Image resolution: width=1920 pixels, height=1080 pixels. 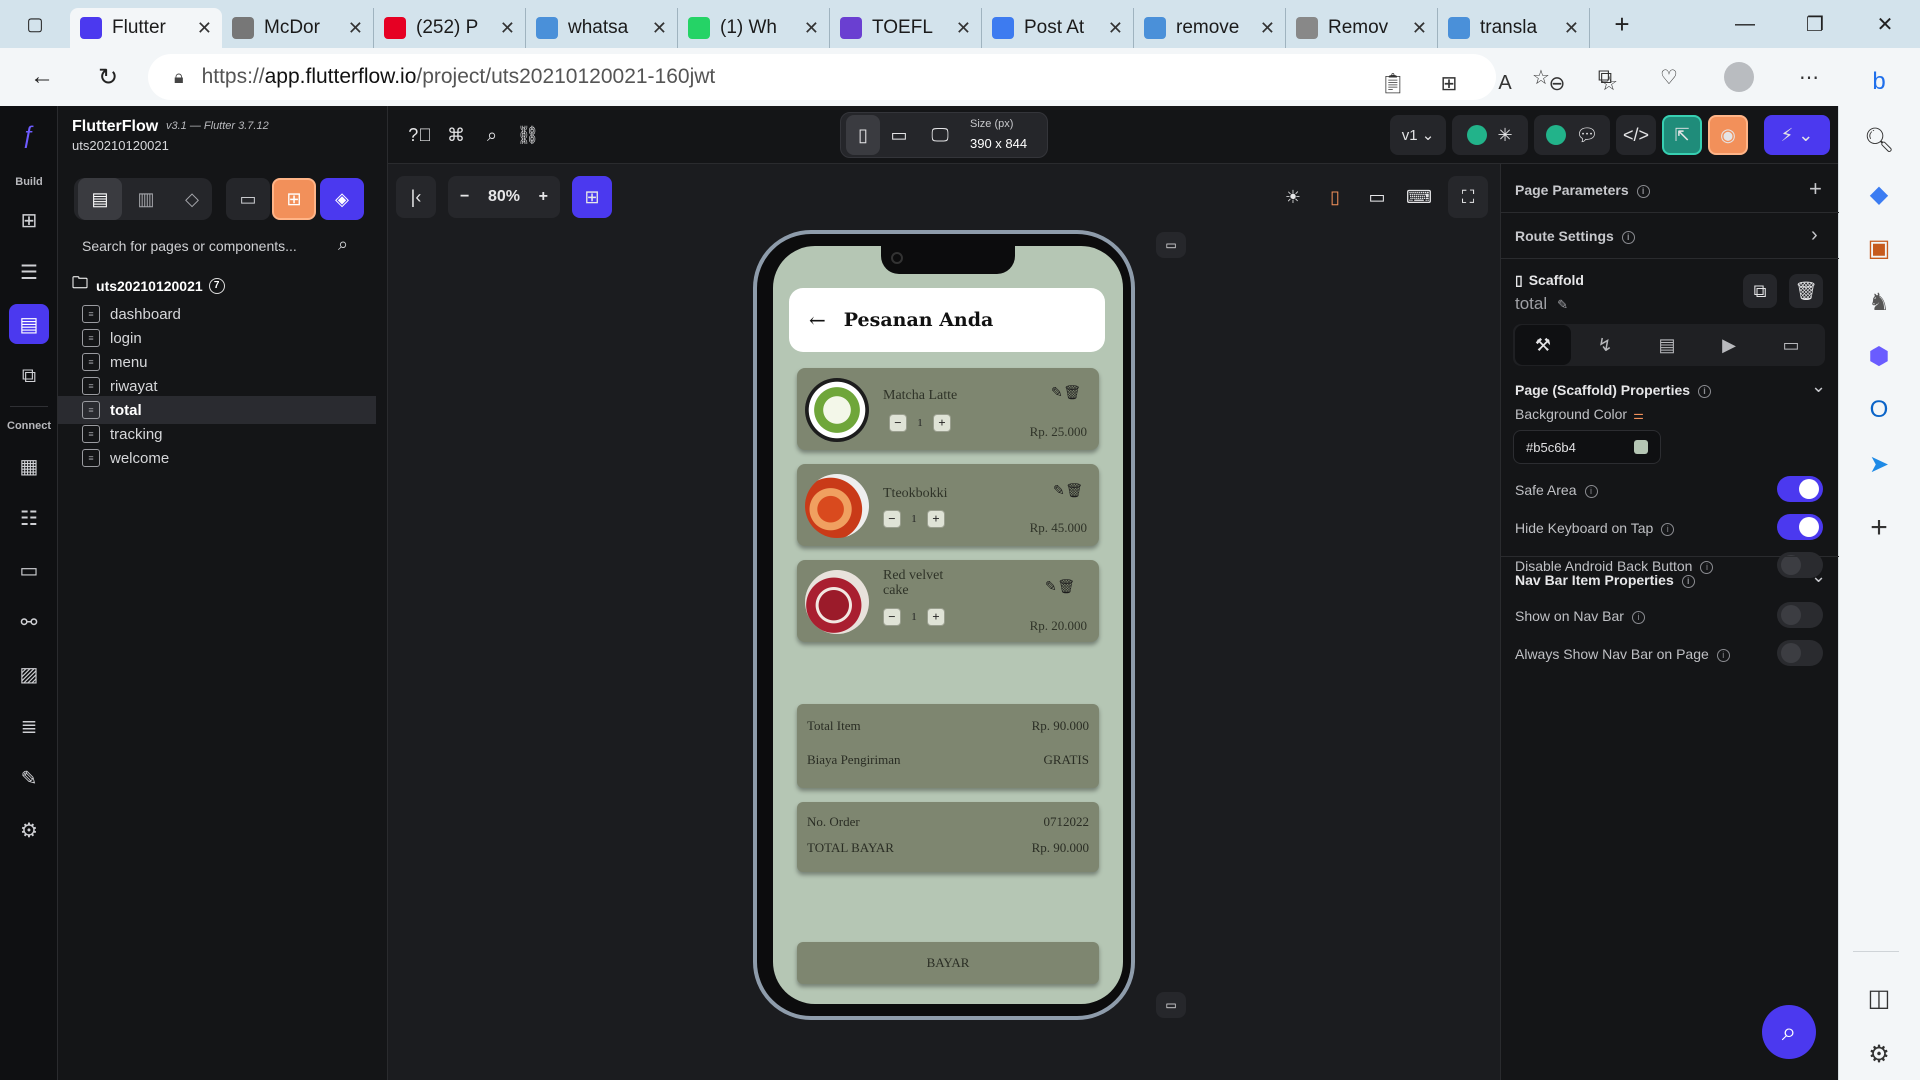 I want to click on keyboard-preview-icon: ▭, so click(x=1171, y=1005).